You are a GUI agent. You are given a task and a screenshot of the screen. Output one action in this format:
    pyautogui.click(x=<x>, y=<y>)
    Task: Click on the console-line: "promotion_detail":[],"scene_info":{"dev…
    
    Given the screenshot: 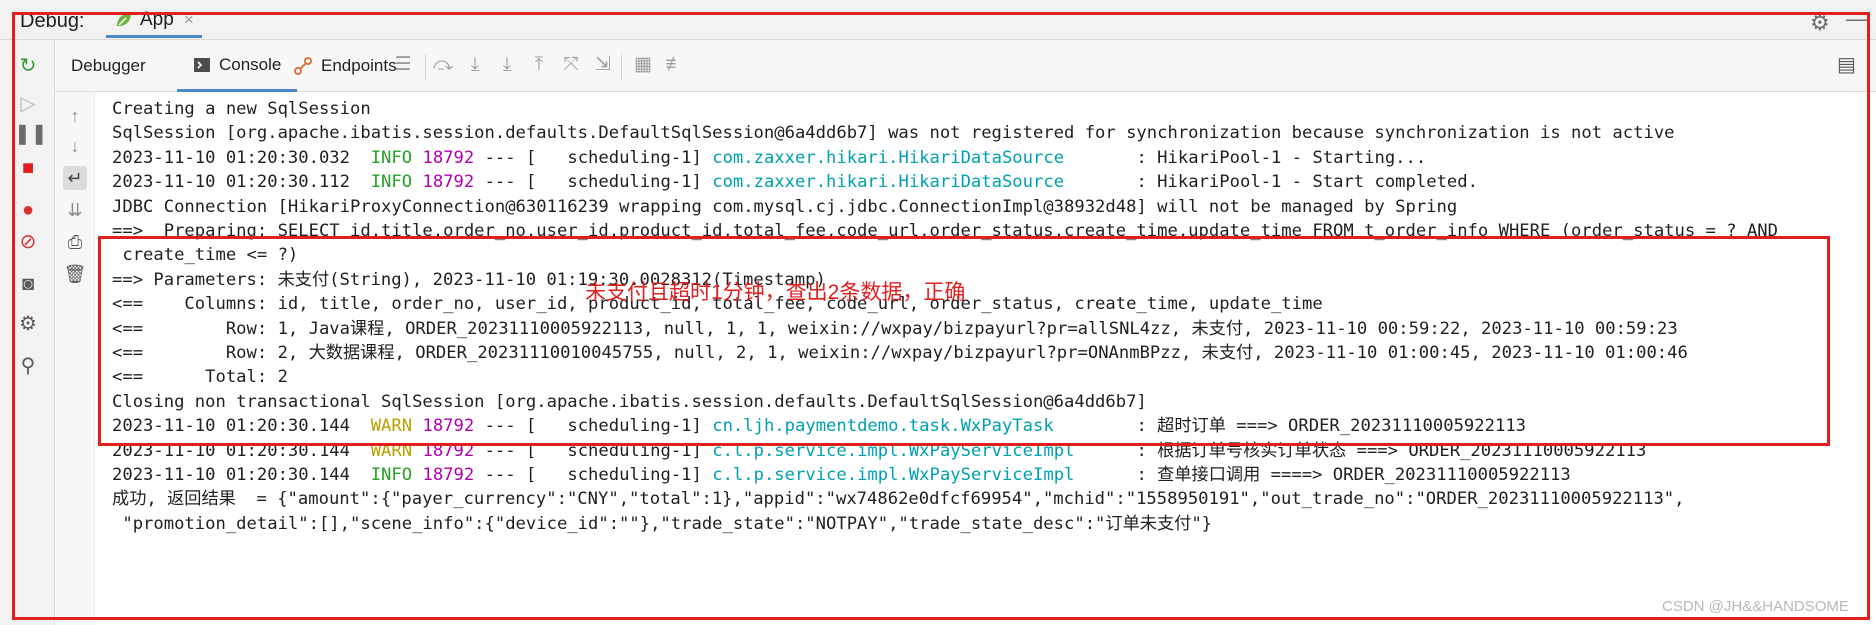 What is the action you would take?
    pyautogui.click(x=662, y=524)
    